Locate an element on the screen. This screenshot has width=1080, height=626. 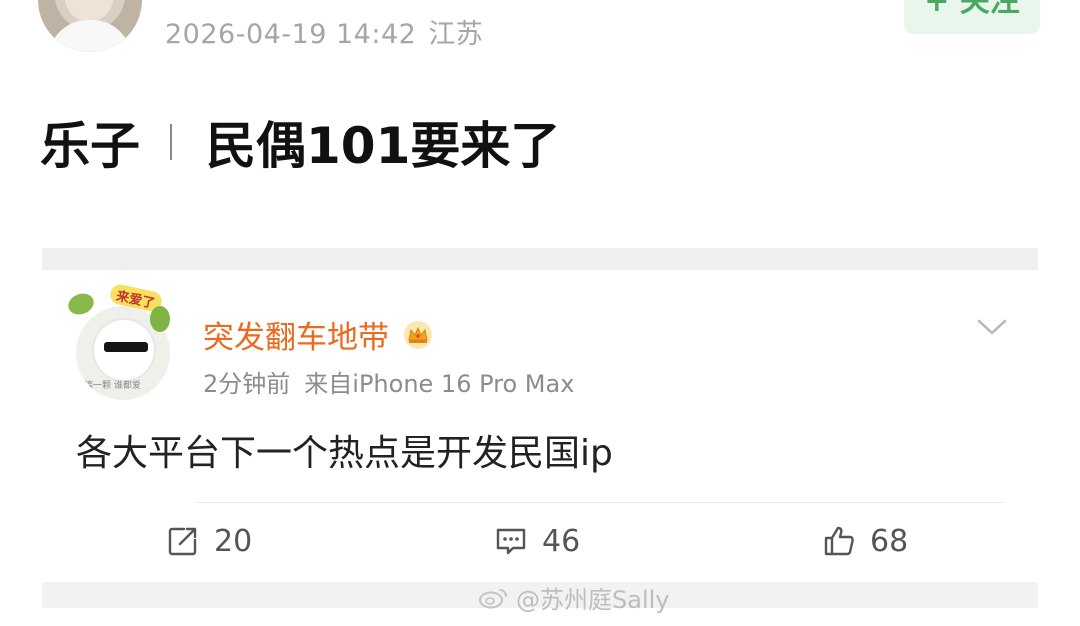
avatar-face is located at coordinates (89, 11).